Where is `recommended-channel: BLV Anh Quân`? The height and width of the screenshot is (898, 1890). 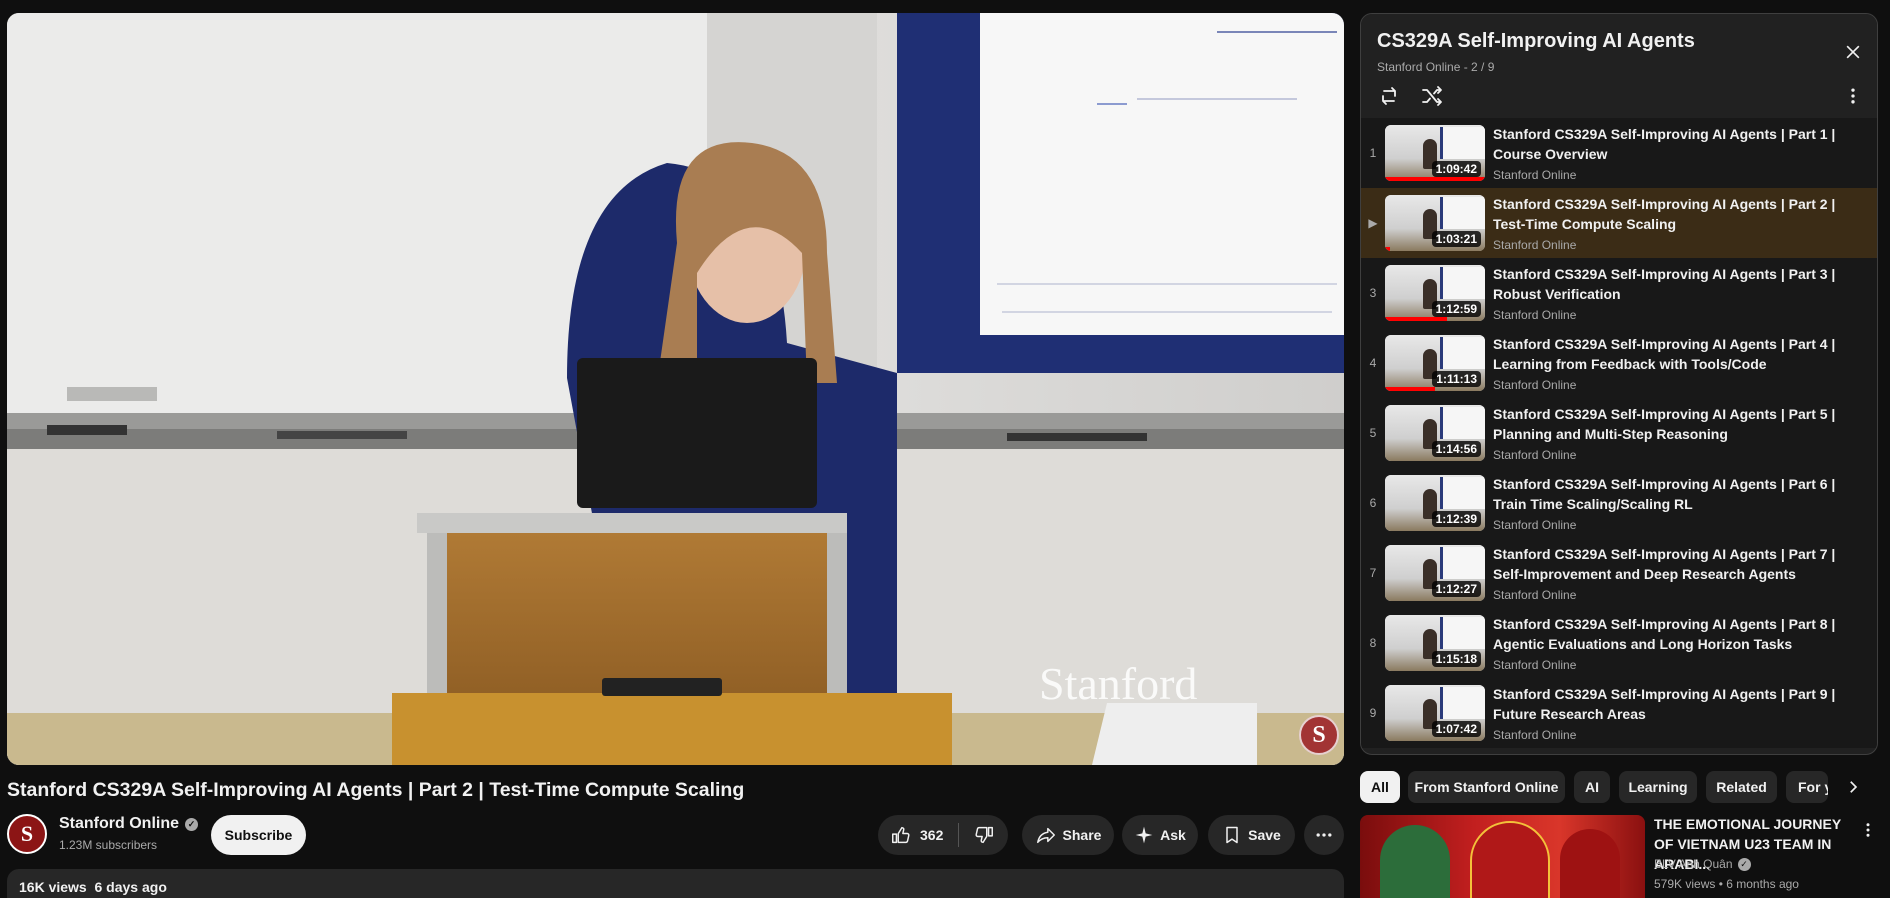 recommended-channel: BLV Anh Quân is located at coordinates (1693, 864).